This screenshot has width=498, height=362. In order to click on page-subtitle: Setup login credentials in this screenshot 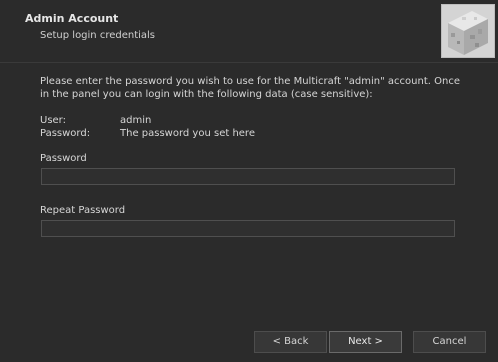, I will do `click(98, 35)`.